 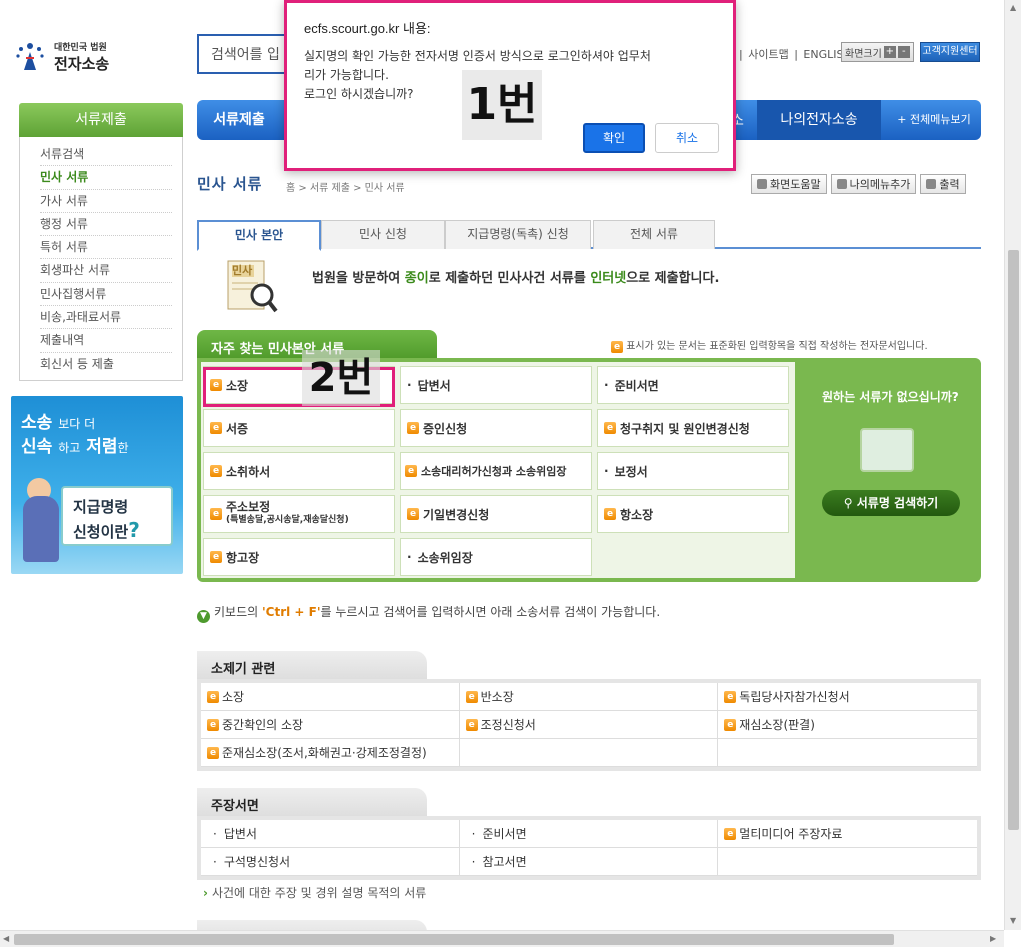 What do you see at coordinates (477, 56) in the screenshot?
I see `dialog-message-line: 실지명의 확인 가능한 전자서명 인증서 방식으로 로그인하셔야 업무처` at bounding box center [477, 56].